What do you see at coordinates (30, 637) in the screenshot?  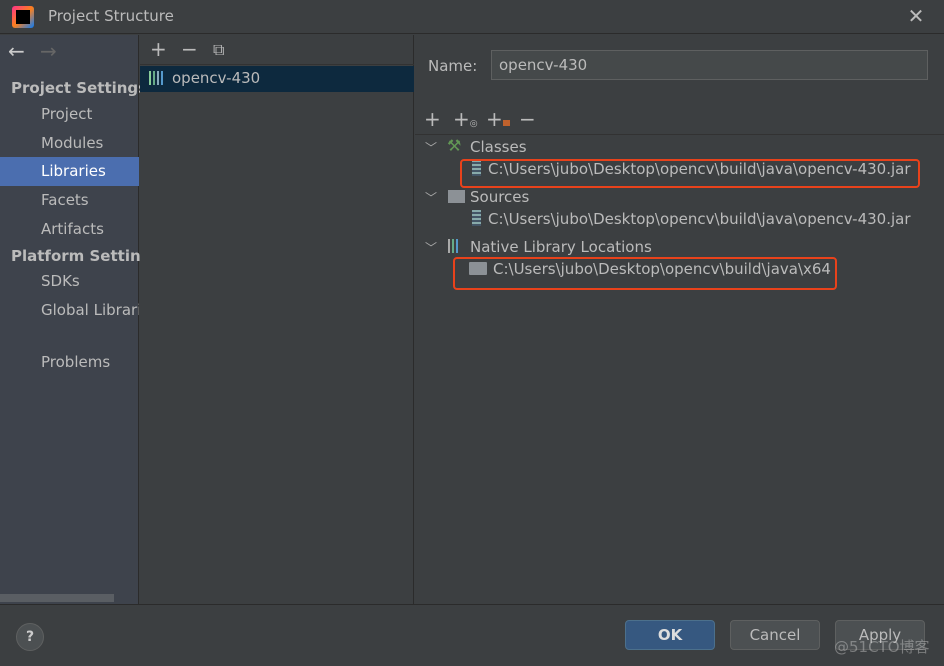 I see `help-button: ?` at bounding box center [30, 637].